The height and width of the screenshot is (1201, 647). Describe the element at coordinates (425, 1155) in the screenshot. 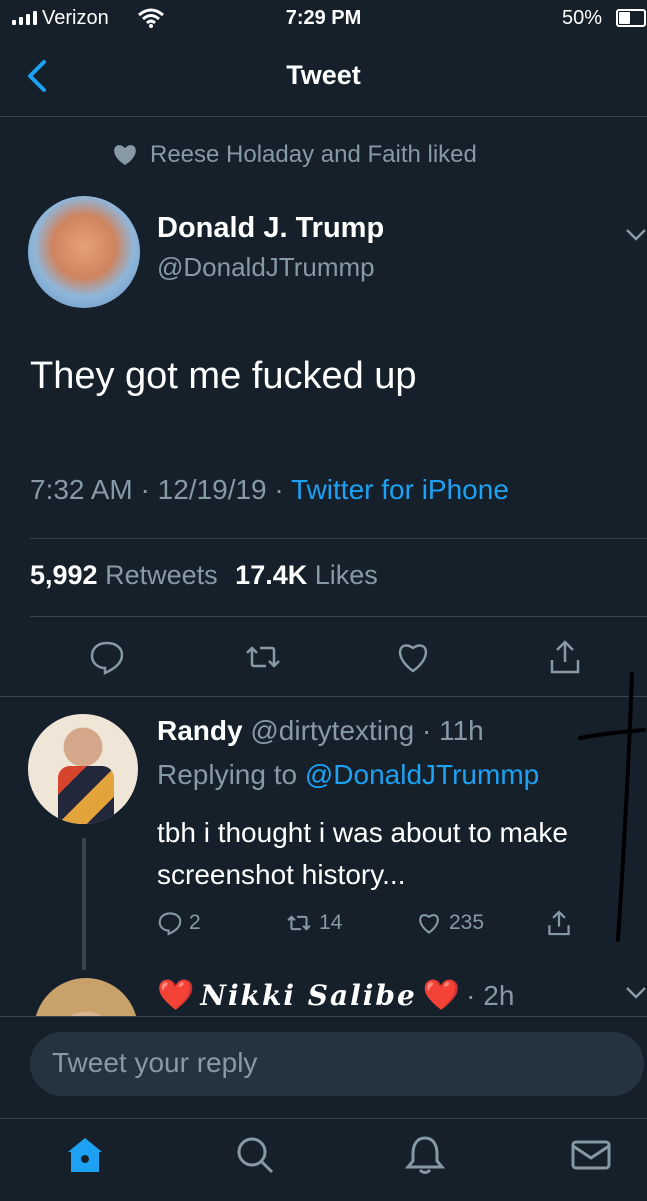

I see `notifications-icon` at that location.